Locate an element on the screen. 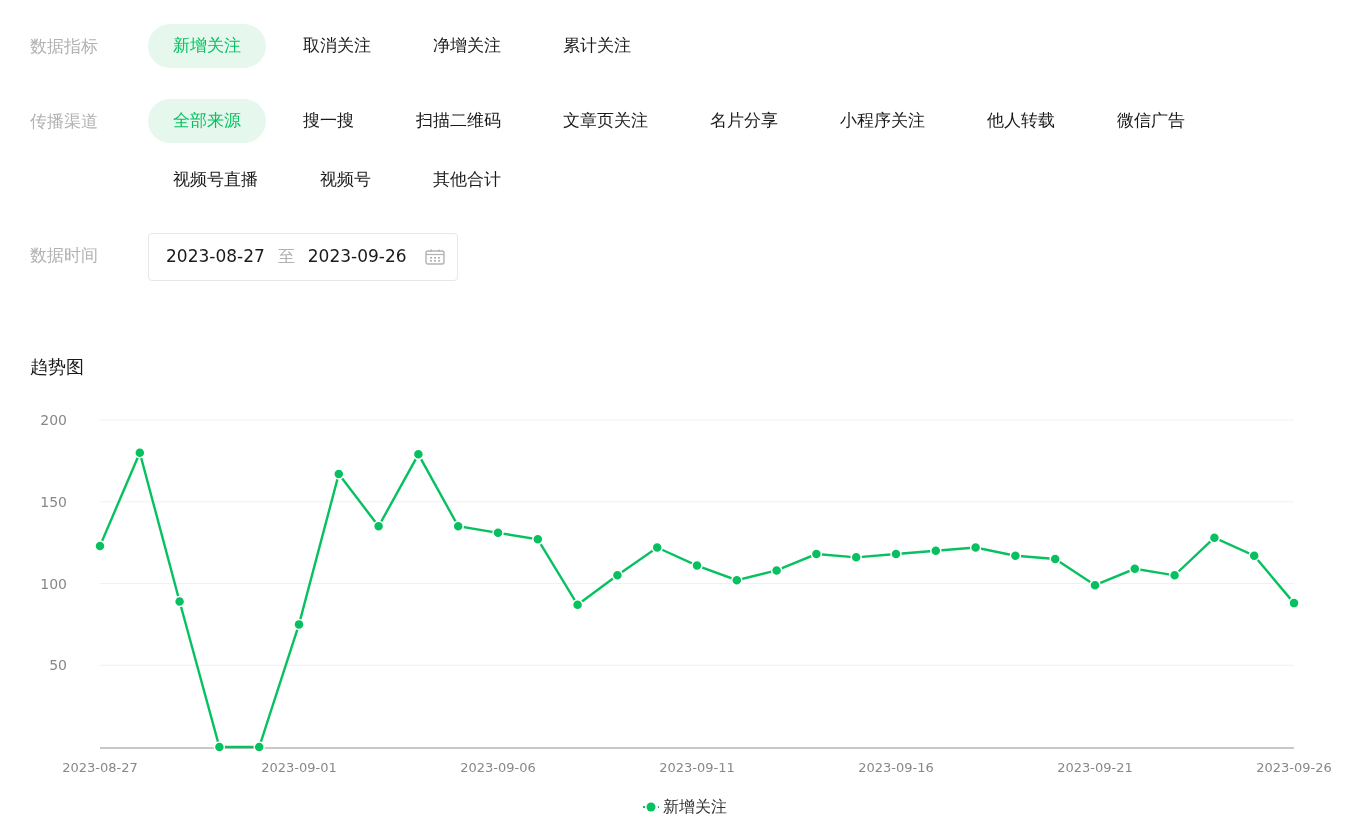 The height and width of the screenshot is (838, 1369). filter-option: 名片分享 is located at coordinates (744, 121).